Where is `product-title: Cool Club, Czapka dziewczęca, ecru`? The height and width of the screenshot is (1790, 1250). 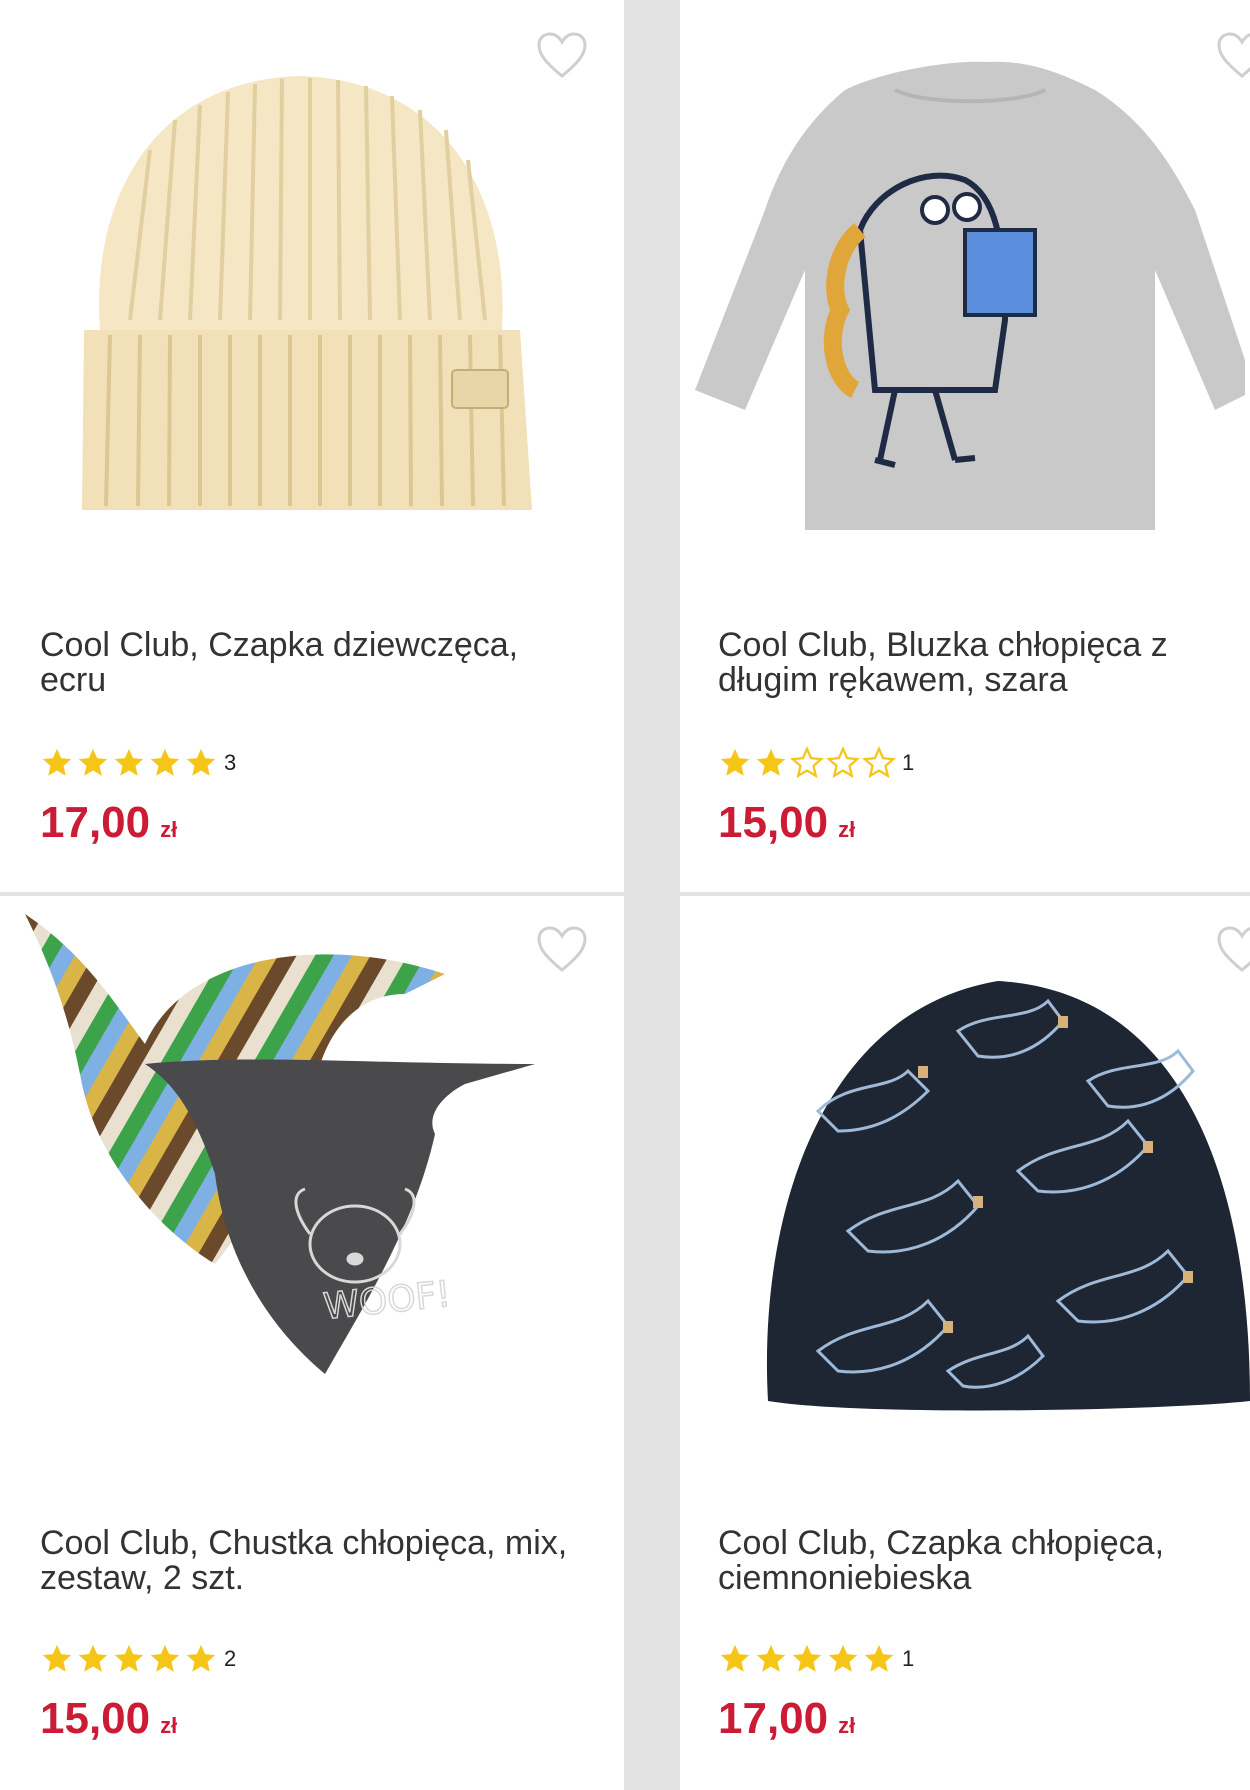 product-title: Cool Club, Czapka dziewczęca, ecru is located at coordinates (290, 663).